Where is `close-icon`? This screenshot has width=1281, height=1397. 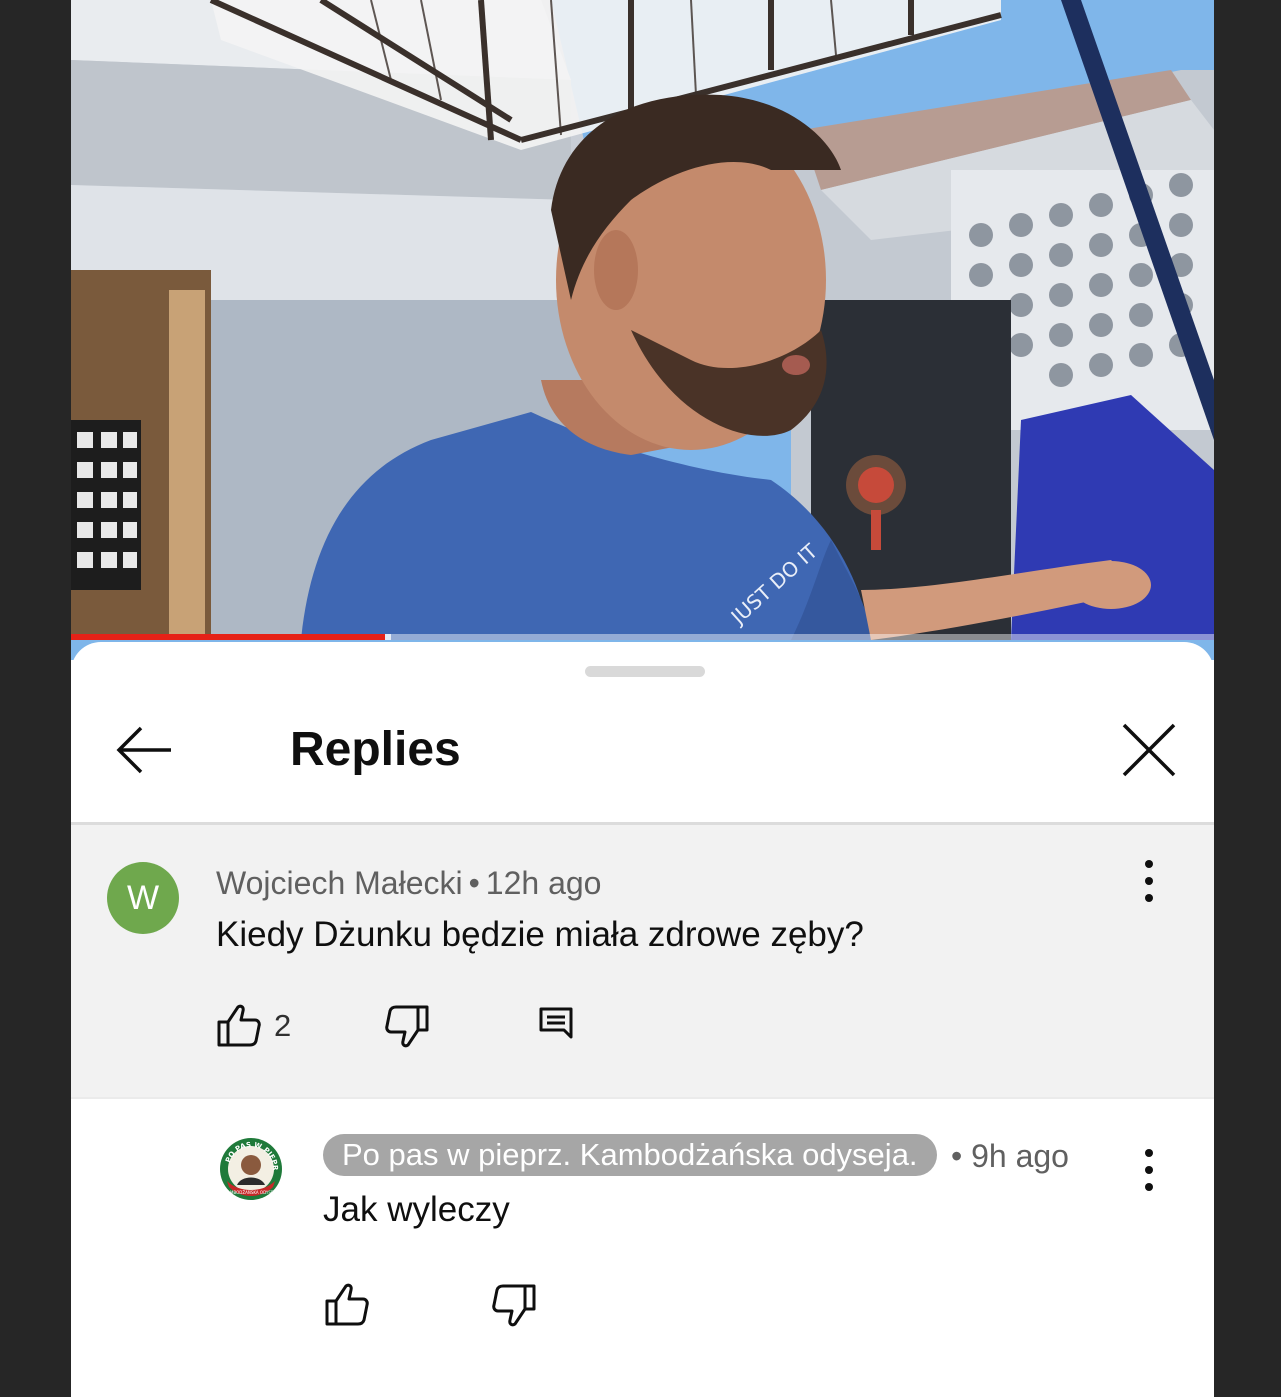 close-icon is located at coordinates (1149, 750).